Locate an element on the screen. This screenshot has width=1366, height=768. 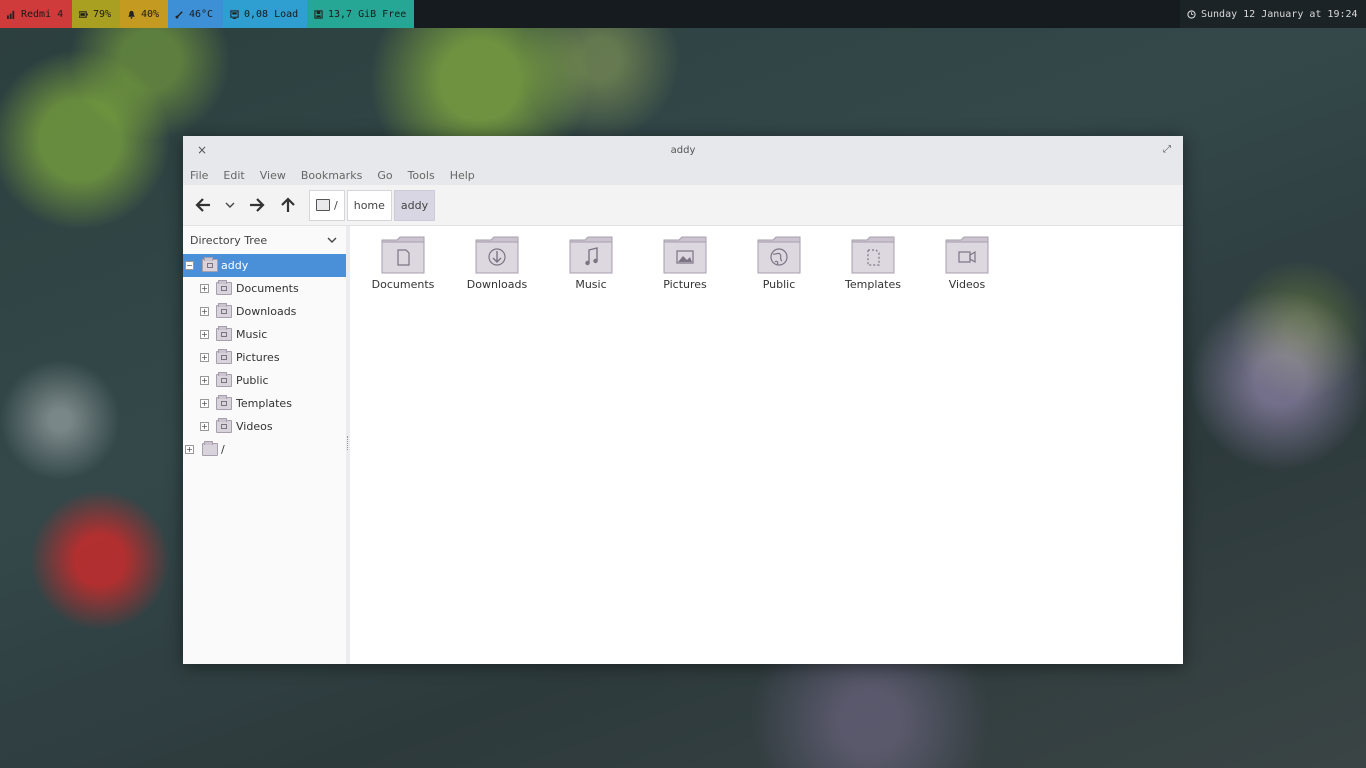
folder-label-pictures: Pictures is located at coordinates (685, 284).